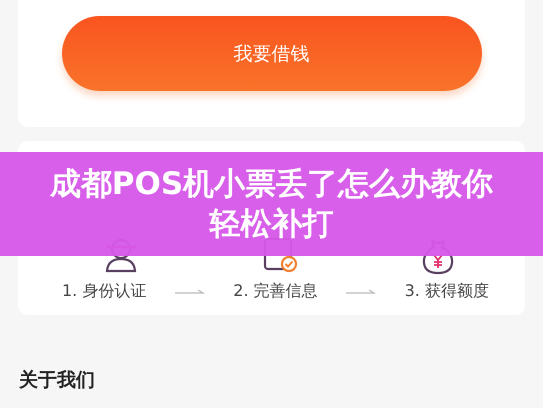 The image size is (543, 408). I want to click on loan-button: 我要借钱, so click(272, 53).